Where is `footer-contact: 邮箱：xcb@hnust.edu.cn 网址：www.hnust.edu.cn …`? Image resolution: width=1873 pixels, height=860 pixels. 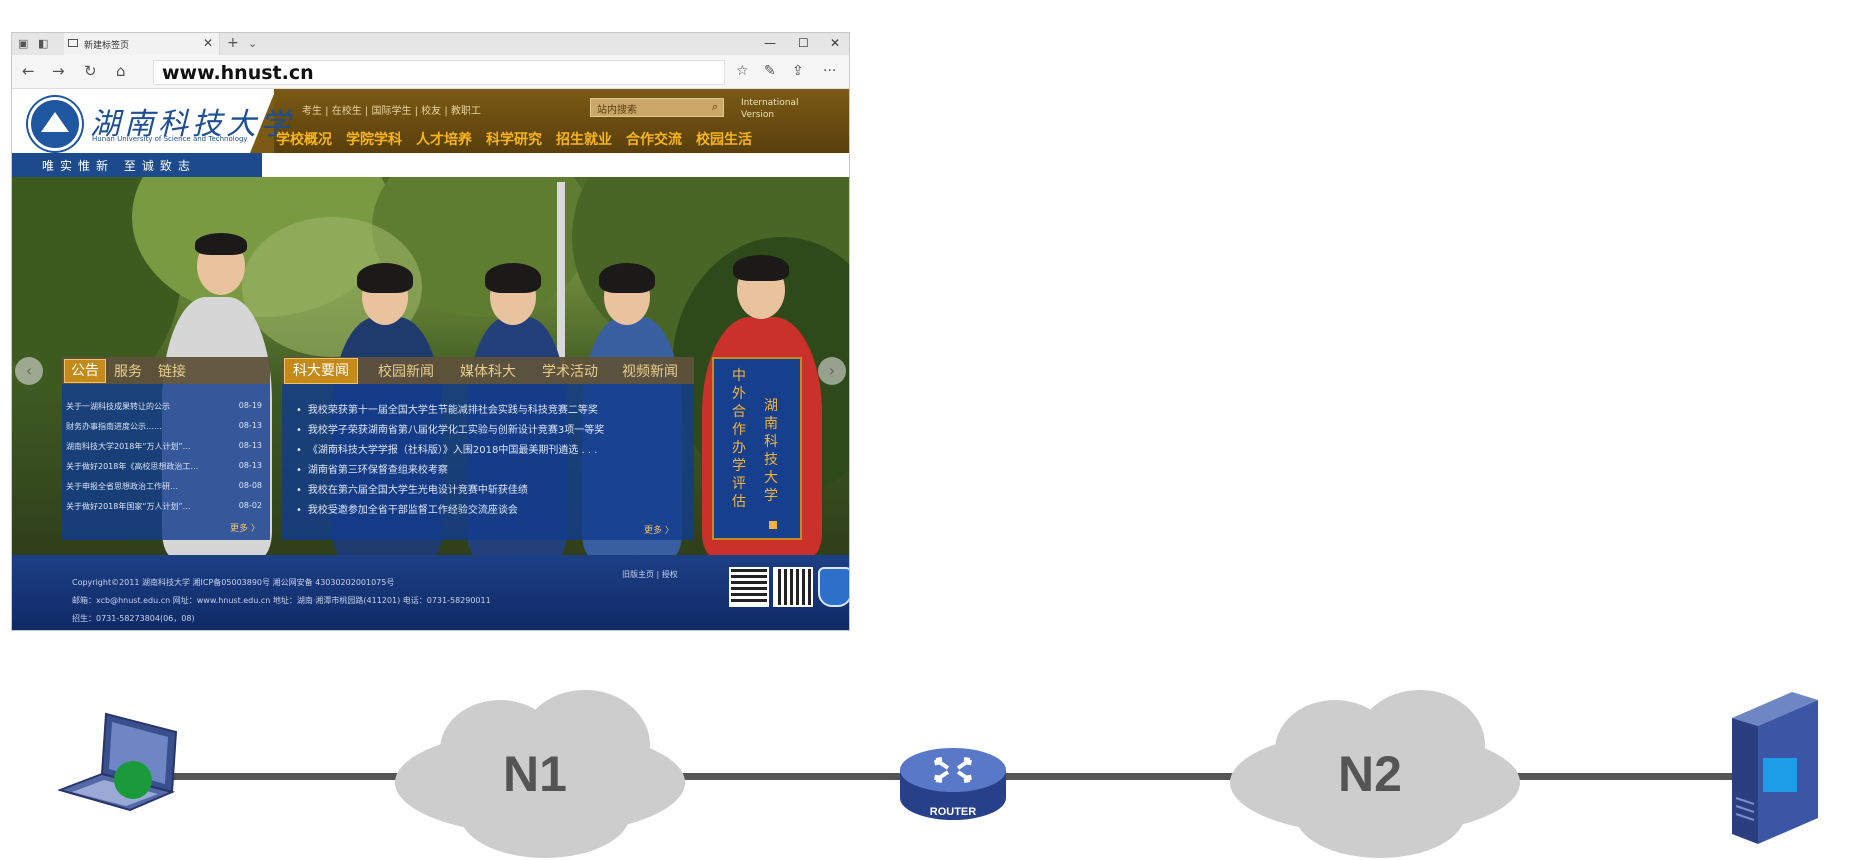
footer-contact: 邮箱：xcb@hnust.edu.cn 网址：www.hnust.edu.cn … is located at coordinates (281, 600).